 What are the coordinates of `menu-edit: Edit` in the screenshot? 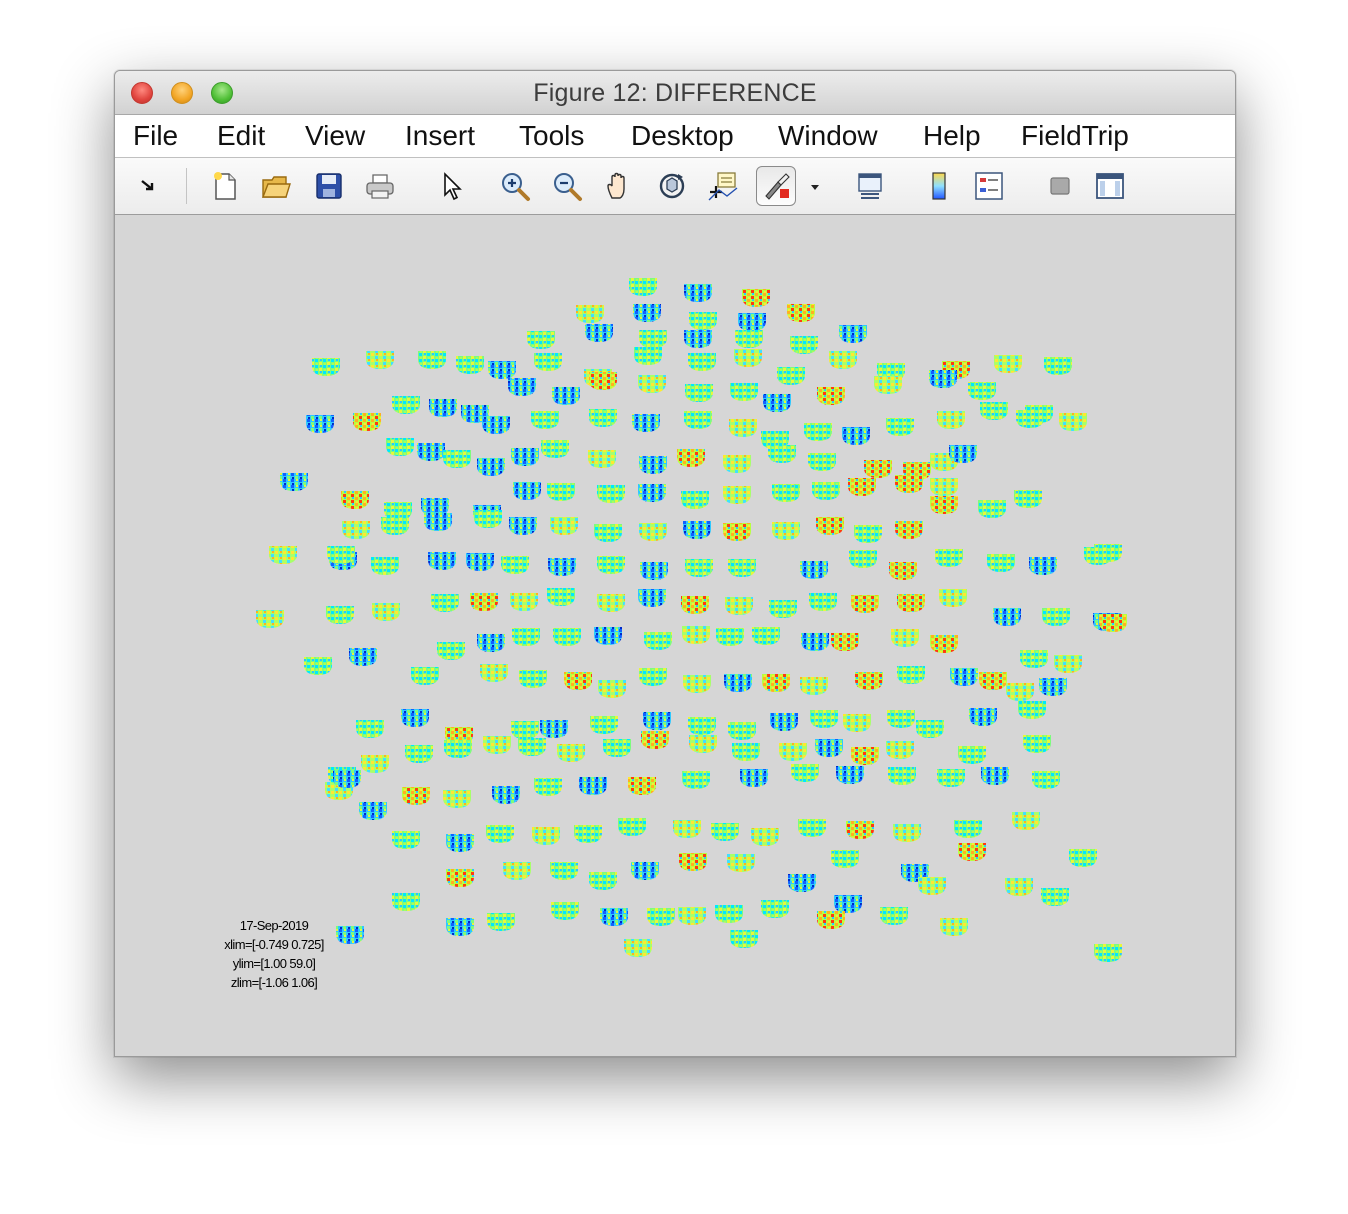 It's located at (241, 136).